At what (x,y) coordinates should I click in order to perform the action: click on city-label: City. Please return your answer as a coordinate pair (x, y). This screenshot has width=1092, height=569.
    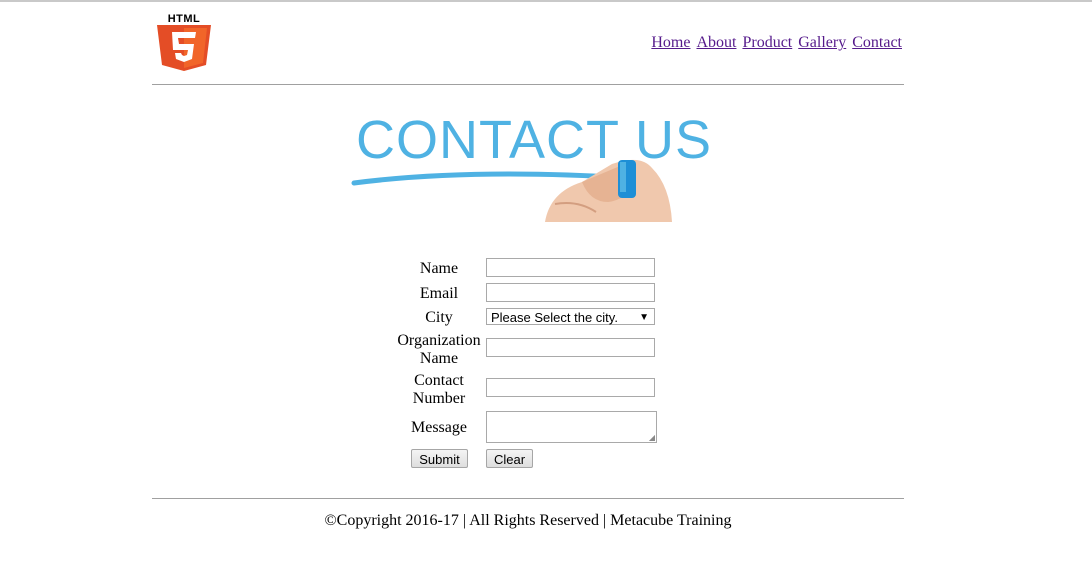
    Looking at the image, I should click on (439, 317).